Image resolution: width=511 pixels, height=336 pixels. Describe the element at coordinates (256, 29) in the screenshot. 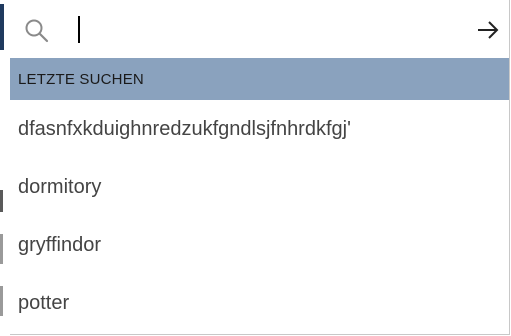

I see `search-input` at that location.